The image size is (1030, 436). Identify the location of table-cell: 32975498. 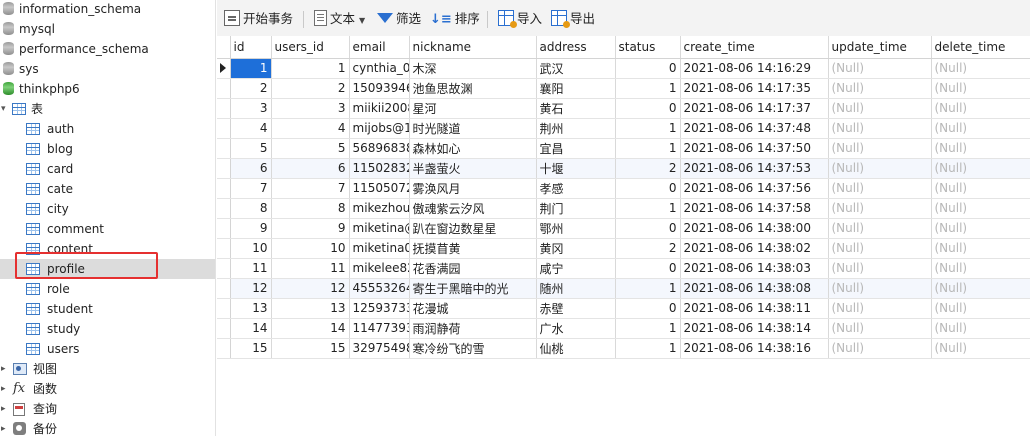
(379, 348).